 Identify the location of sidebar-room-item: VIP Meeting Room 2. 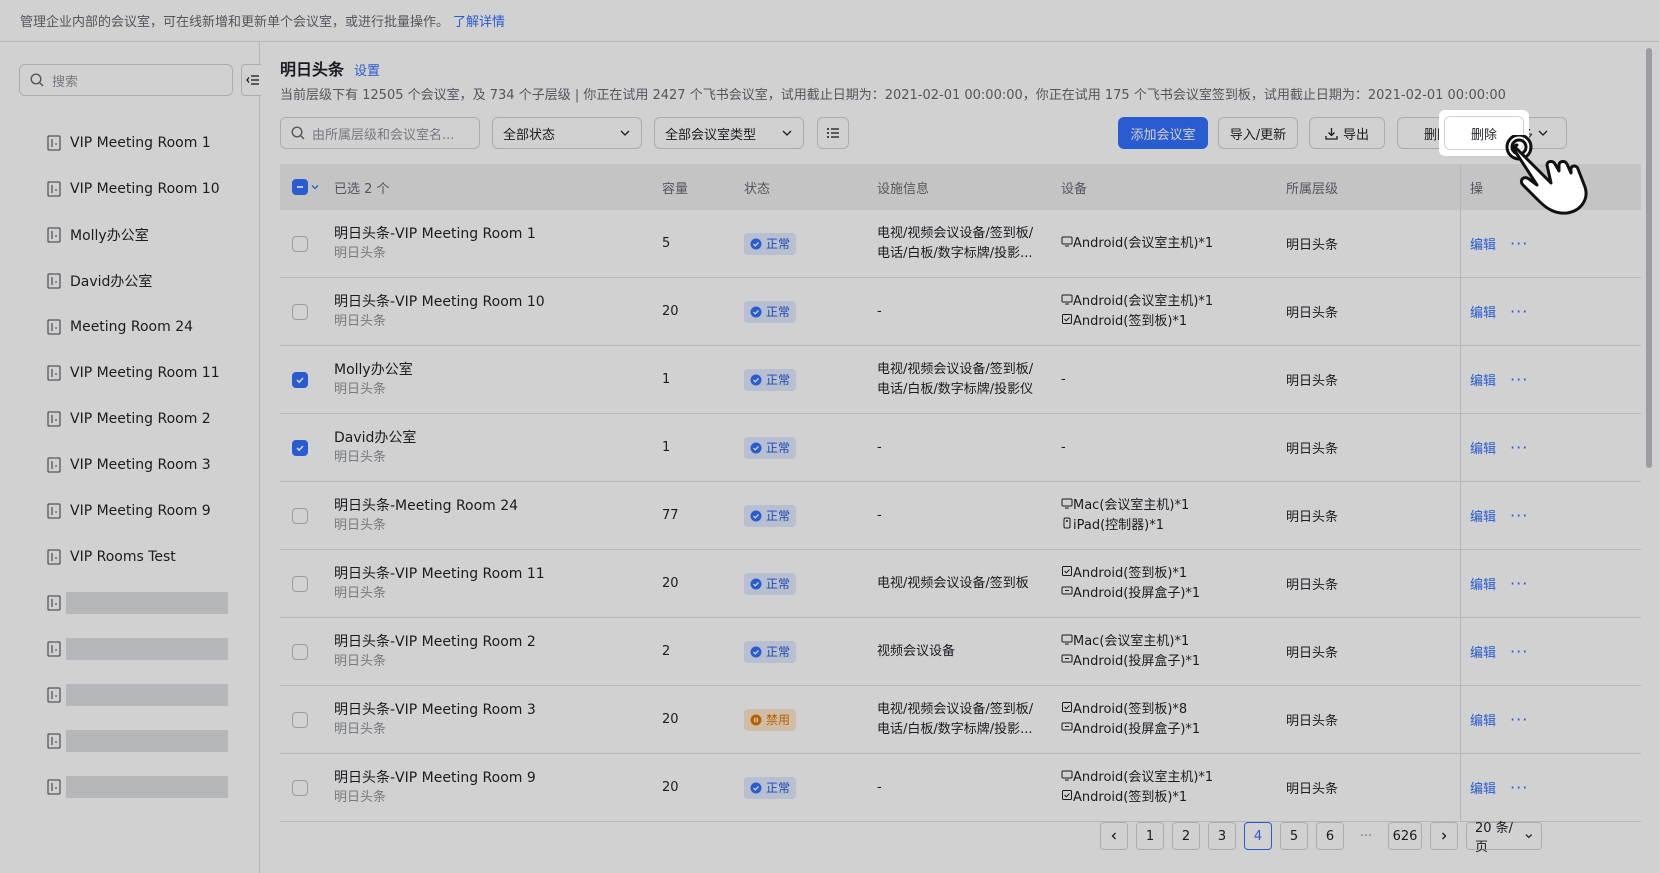
(130, 419).